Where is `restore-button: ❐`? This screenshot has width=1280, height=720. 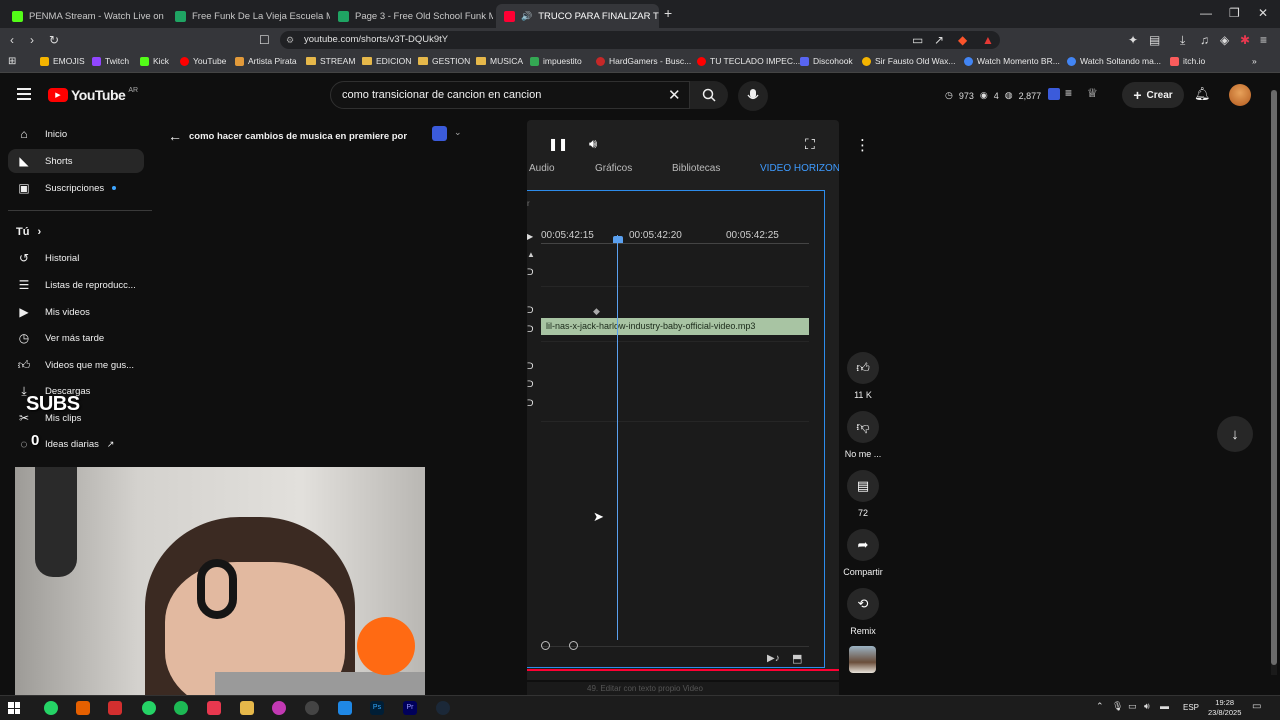 restore-button: ❐ is located at coordinates (1234, 13).